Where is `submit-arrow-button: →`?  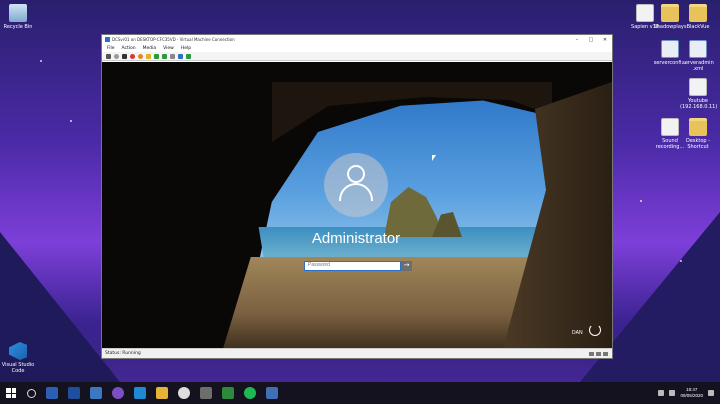
submit-arrow-button: → is located at coordinates (406, 266).